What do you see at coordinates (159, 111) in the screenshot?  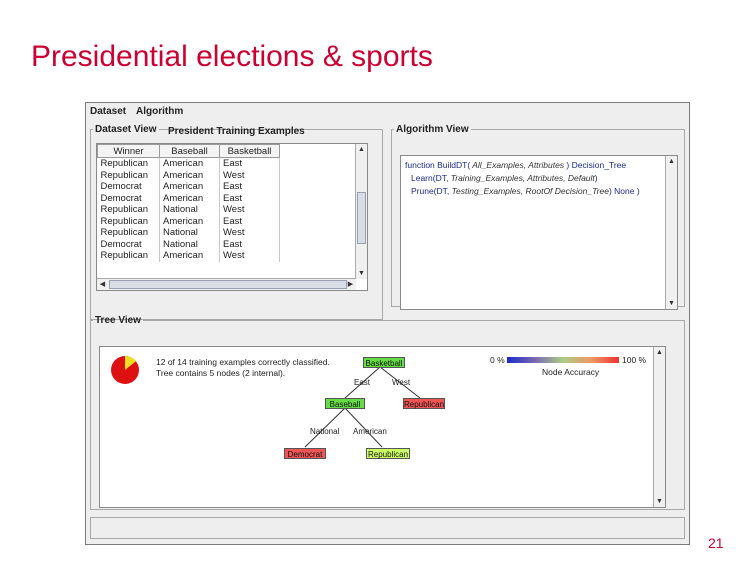 I see `menu-algorithm: Algorithm` at bounding box center [159, 111].